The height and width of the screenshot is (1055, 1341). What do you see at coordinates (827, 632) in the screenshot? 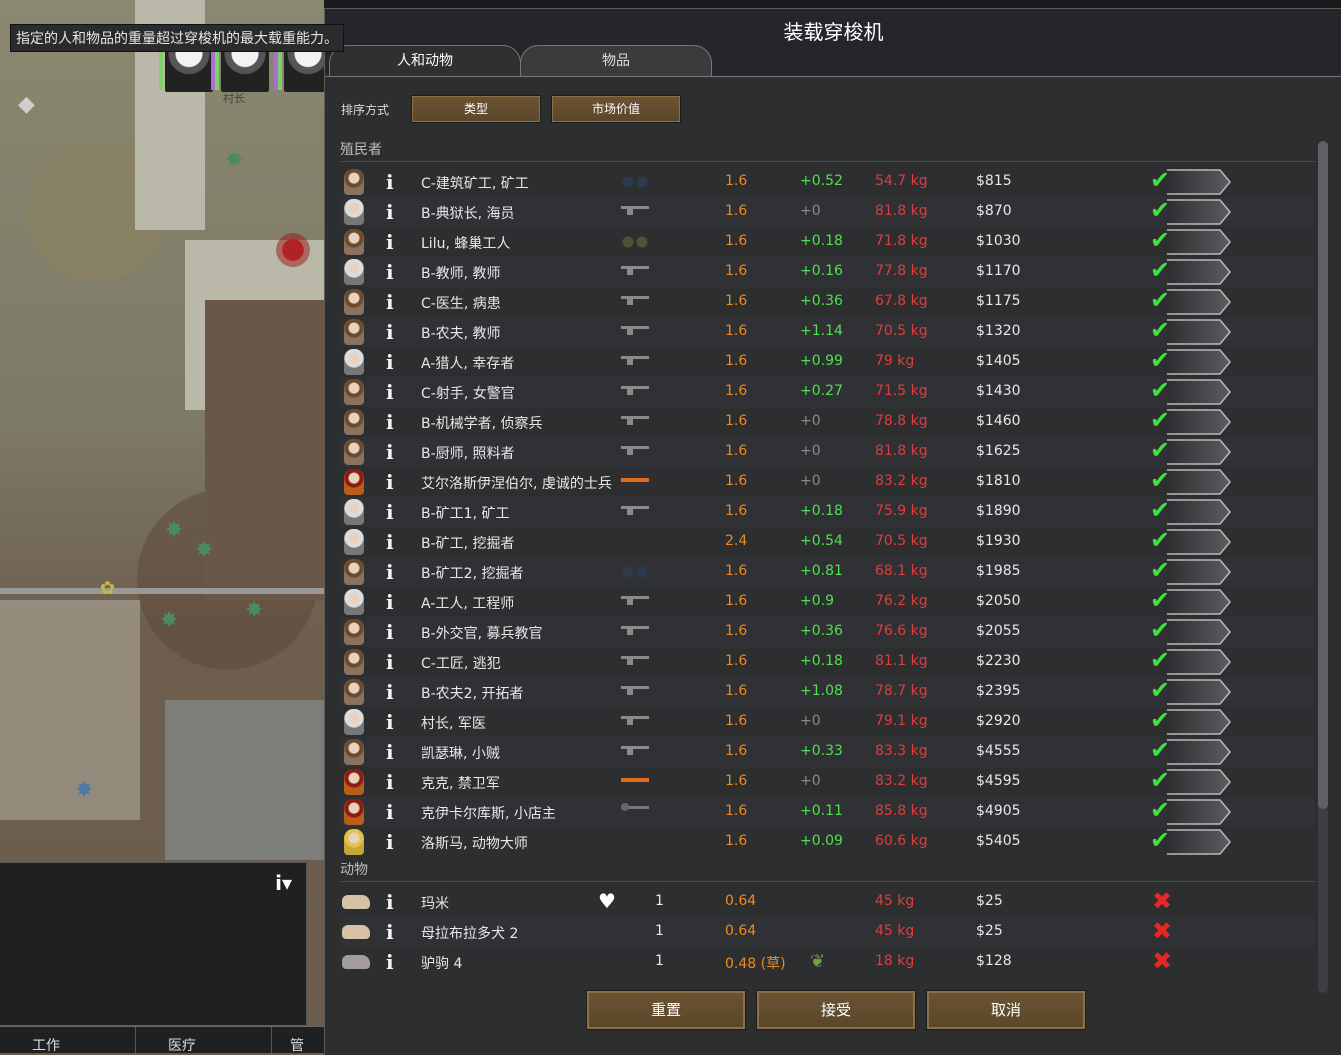
I see `colonist-row: i B-外交官, 募兵教官 1.6 +0.36 76.6 kg $2055 ✔` at bounding box center [827, 632].